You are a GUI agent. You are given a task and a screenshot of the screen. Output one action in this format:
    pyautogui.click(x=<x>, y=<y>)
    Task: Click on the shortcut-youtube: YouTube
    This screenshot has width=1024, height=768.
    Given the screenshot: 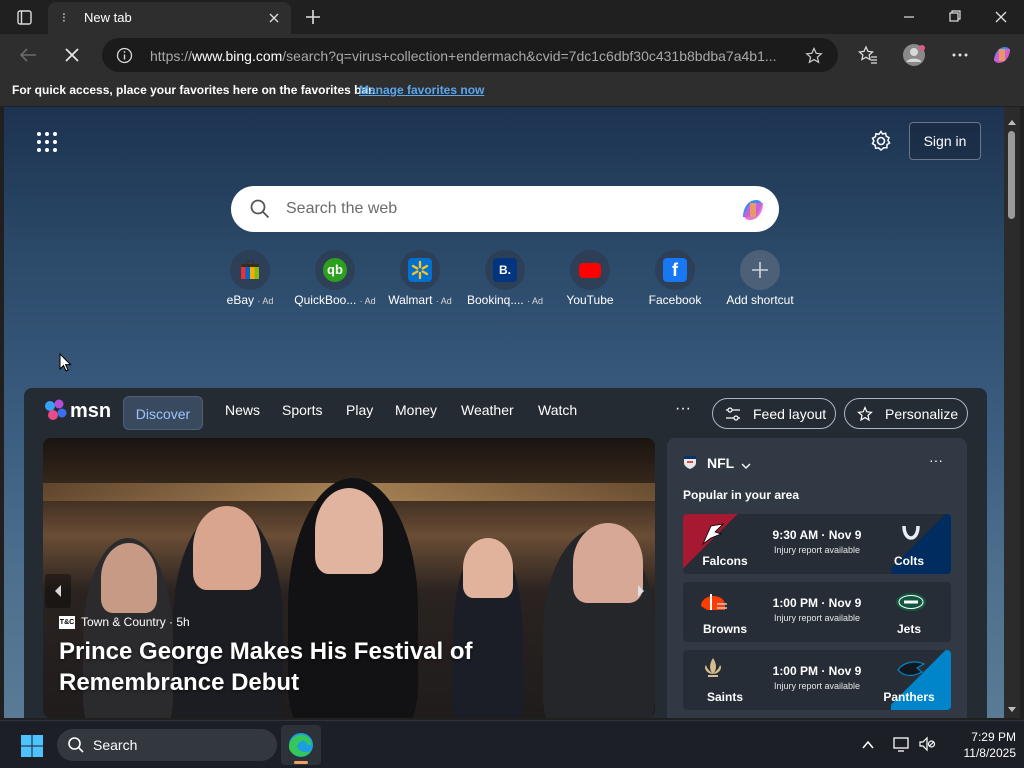 What is the action you would take?
    pyautogui.click(x=590, y=280)
    